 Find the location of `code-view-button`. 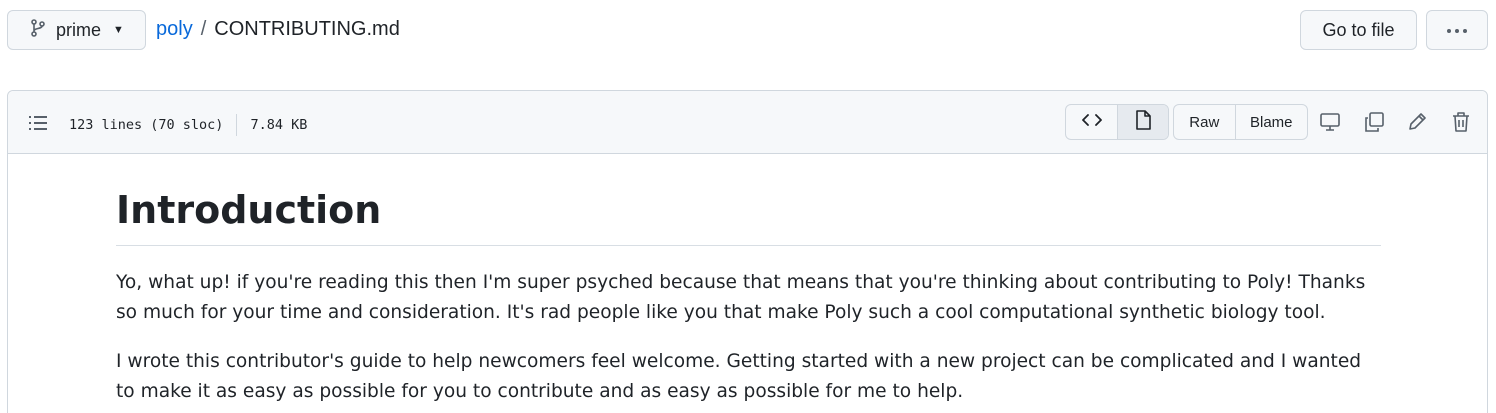

code-view-button is located at coordinates (1091, 122).